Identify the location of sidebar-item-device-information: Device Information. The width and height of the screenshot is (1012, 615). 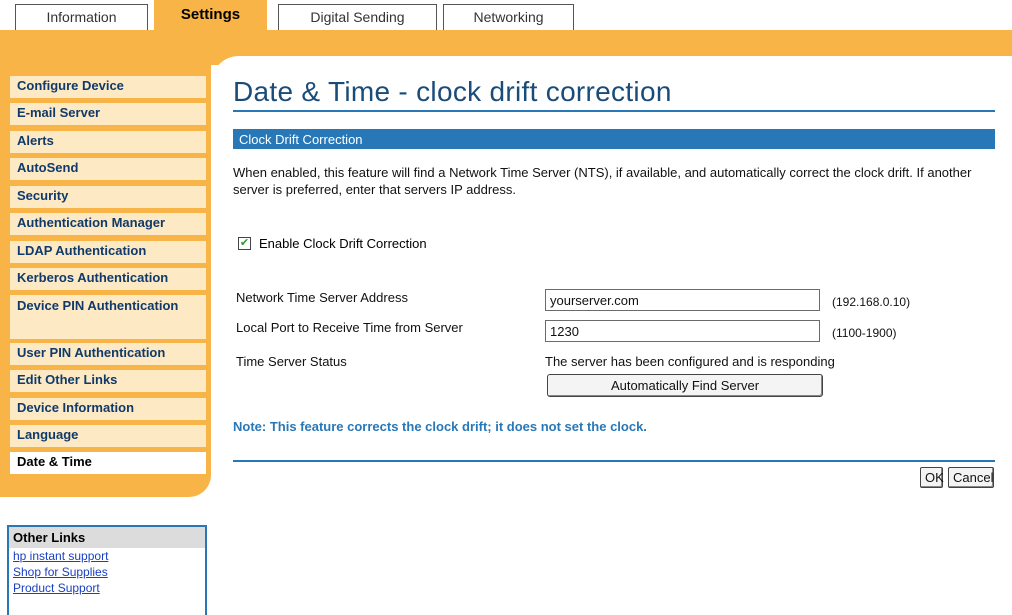
(108, 410).